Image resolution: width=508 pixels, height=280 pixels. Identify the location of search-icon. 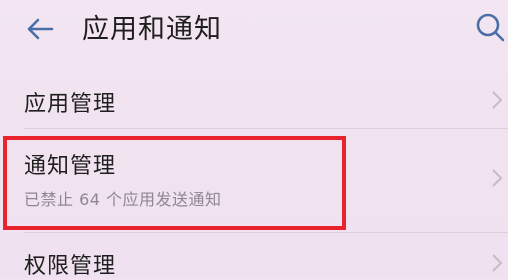
(490, 27).